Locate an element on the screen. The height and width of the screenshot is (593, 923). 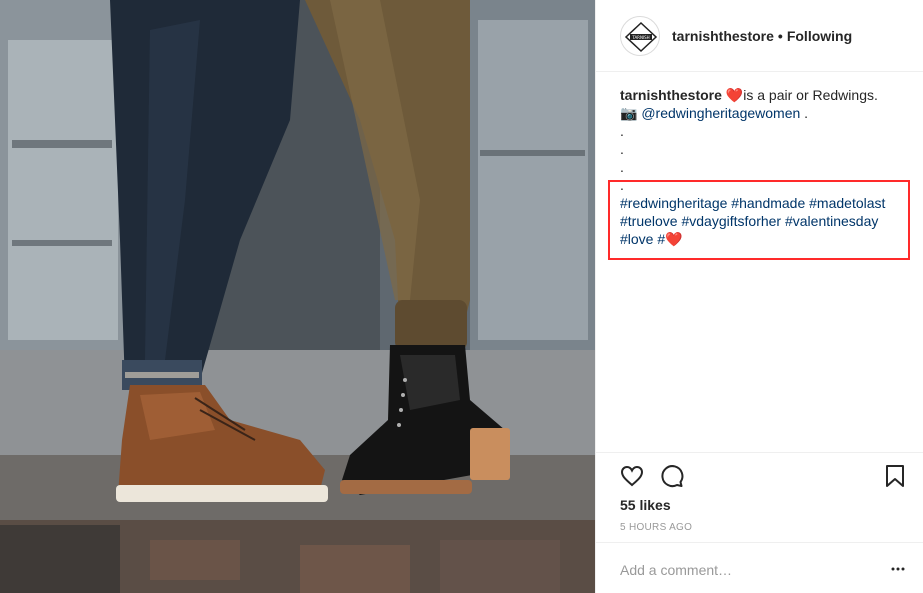
likes-count: 55 likes is located at coordinates (645, 505).